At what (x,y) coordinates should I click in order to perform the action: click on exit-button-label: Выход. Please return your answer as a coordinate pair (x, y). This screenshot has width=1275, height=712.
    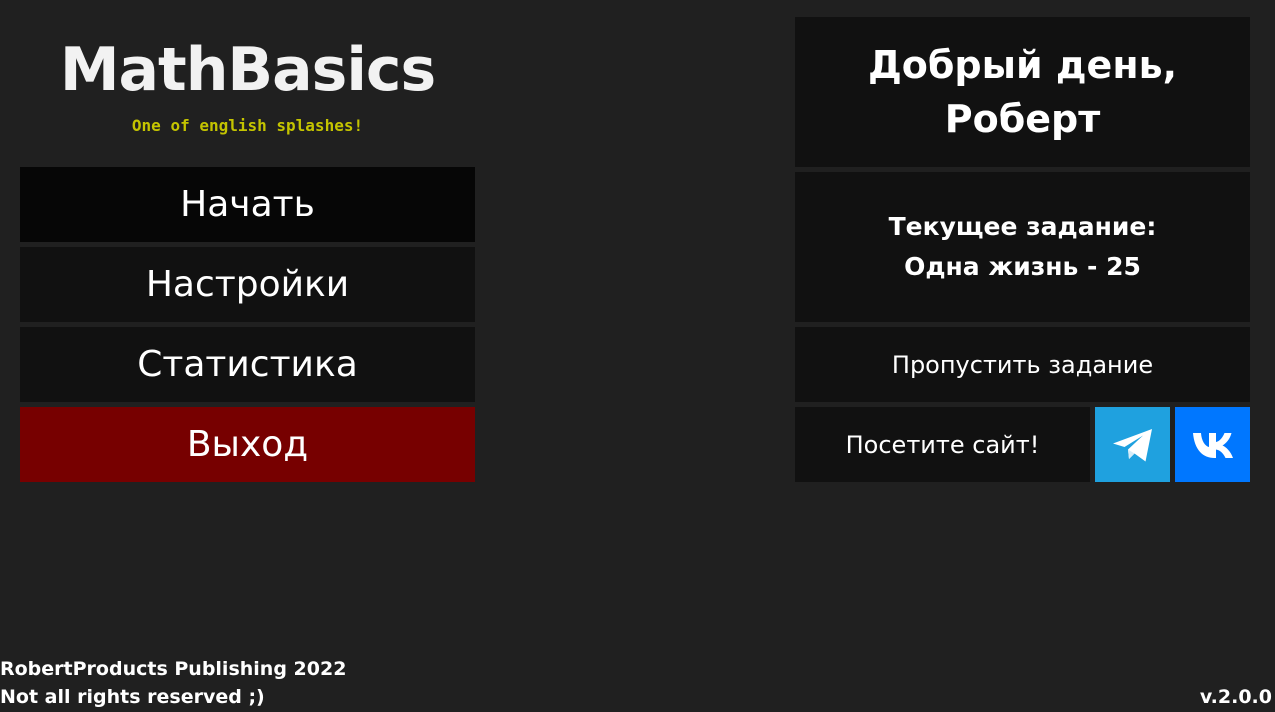
    Looking at the image, I should click on (247, 444).